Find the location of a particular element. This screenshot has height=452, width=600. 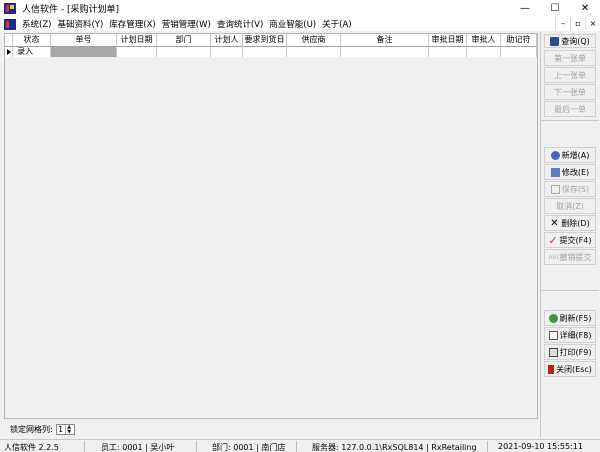

cell-supplier is located at coordinates (314, 52).